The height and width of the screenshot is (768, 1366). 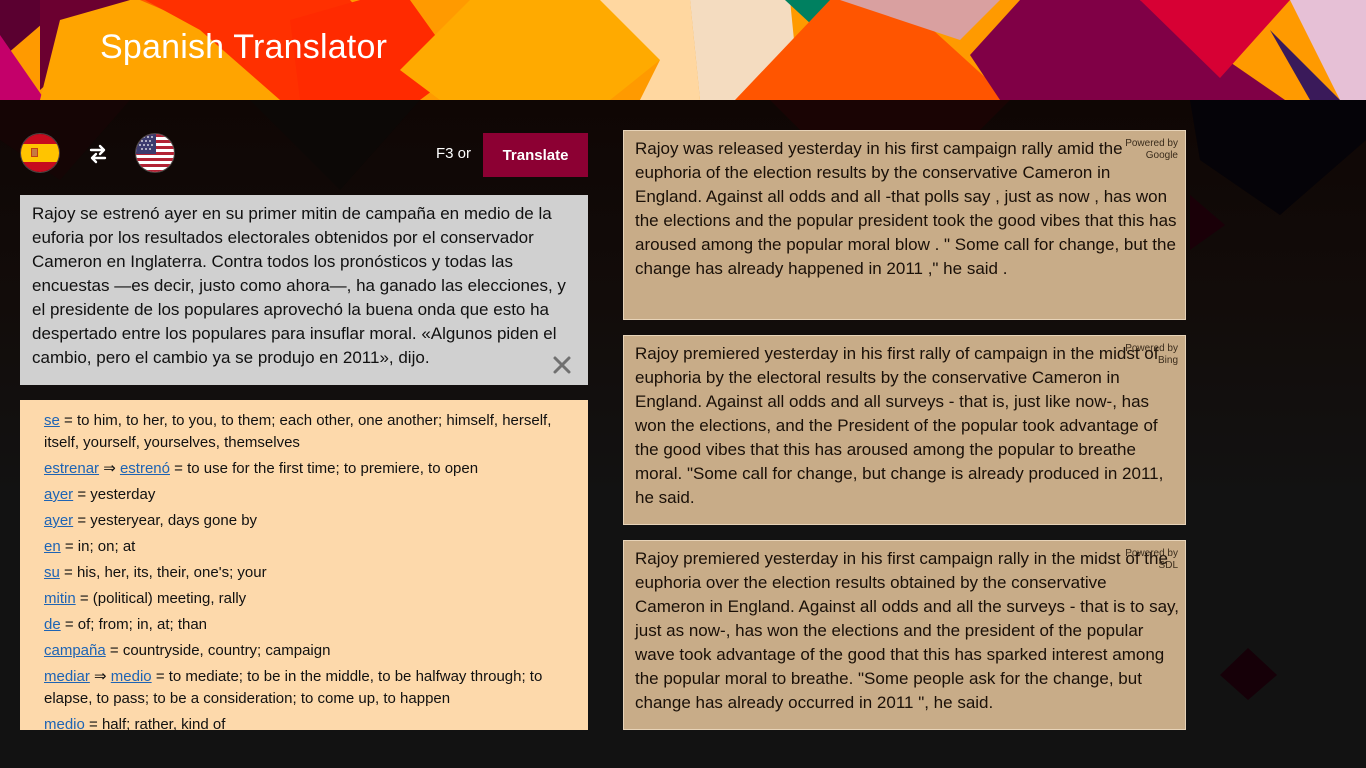 I want to click on powered-by-label: Powered by Google, so click(x=1151, y=150).